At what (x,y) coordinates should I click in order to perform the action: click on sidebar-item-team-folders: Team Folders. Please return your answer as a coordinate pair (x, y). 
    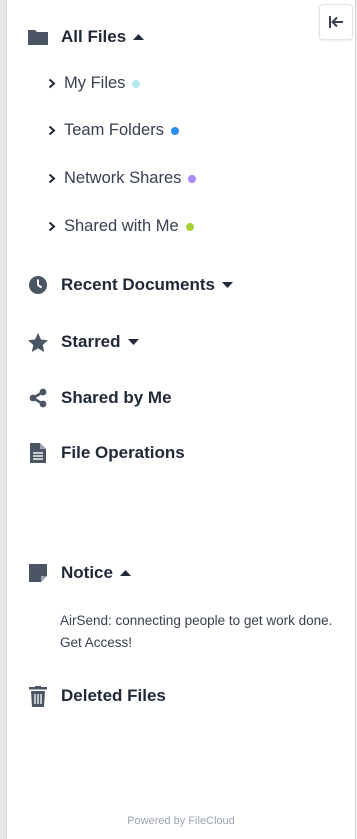
    Looking at the image, I should click on (113, 130).